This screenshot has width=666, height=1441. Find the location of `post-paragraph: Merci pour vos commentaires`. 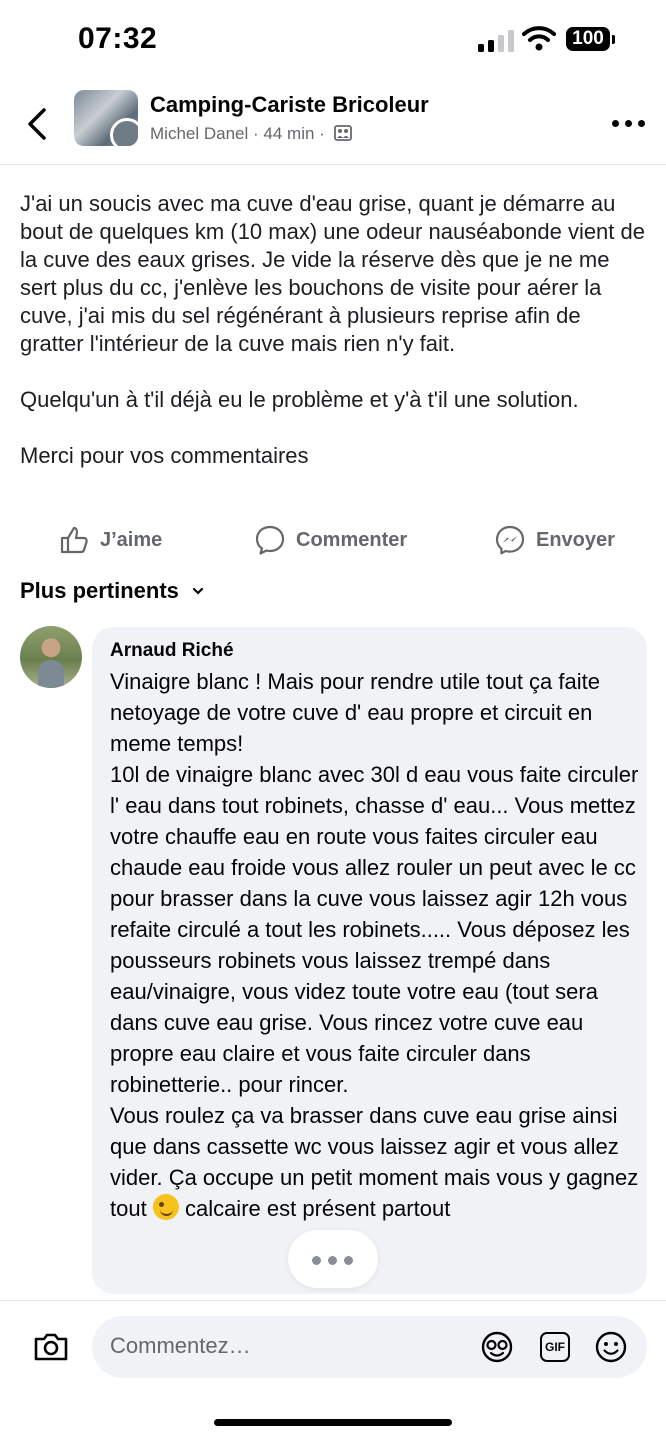

post-paragraph: Merci pour vos commentaires is located at coordinates (164, 455).